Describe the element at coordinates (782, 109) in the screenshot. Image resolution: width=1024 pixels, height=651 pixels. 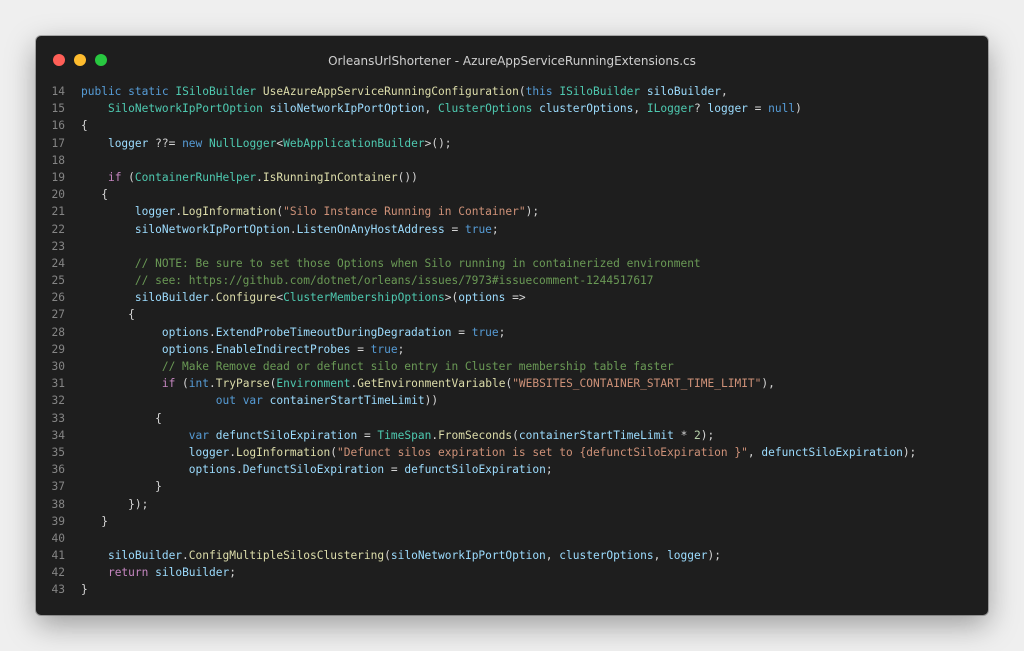
I see `code-token: null` at that location.